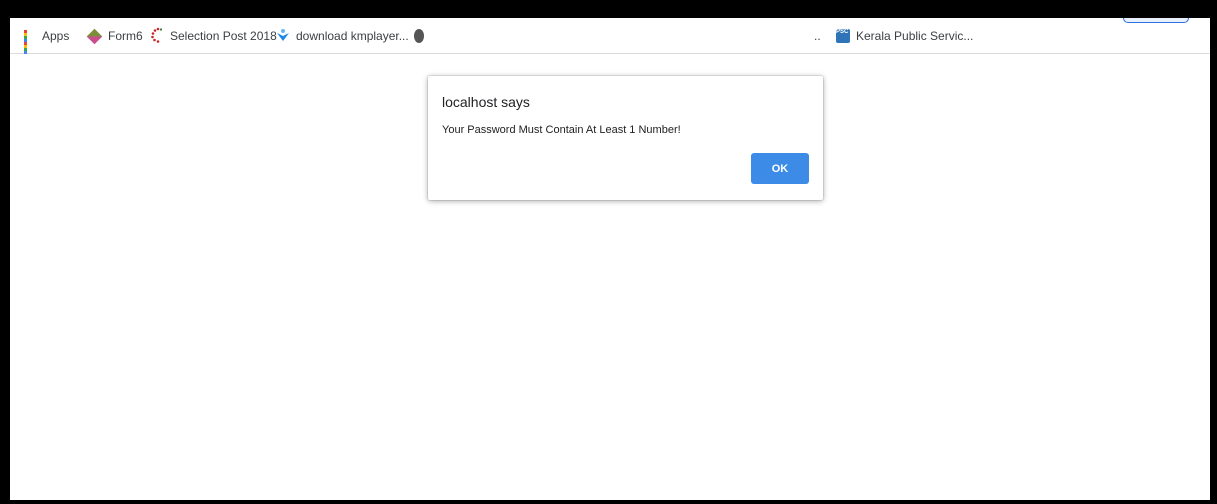 The image size is (1217, 504). I want to click on dialog-title: localhost says, so click(486, 102).